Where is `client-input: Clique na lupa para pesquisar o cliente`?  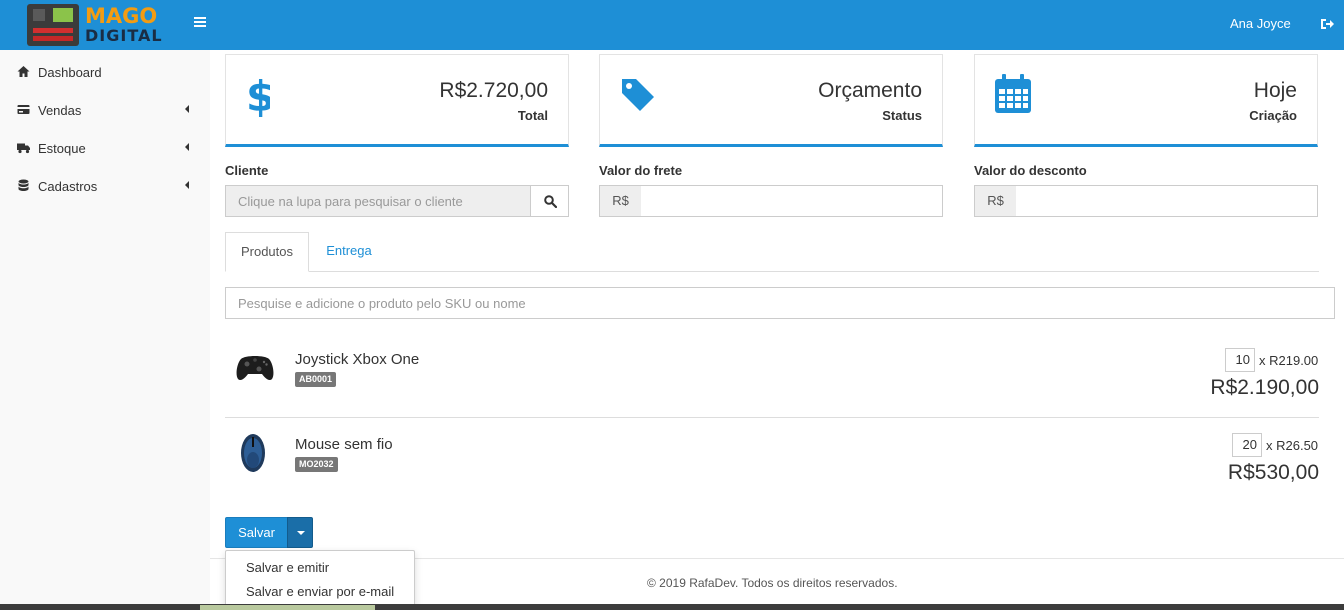
client-input: Clique na lupa para pesquisar o cliente is located at coordinates (378, 201).